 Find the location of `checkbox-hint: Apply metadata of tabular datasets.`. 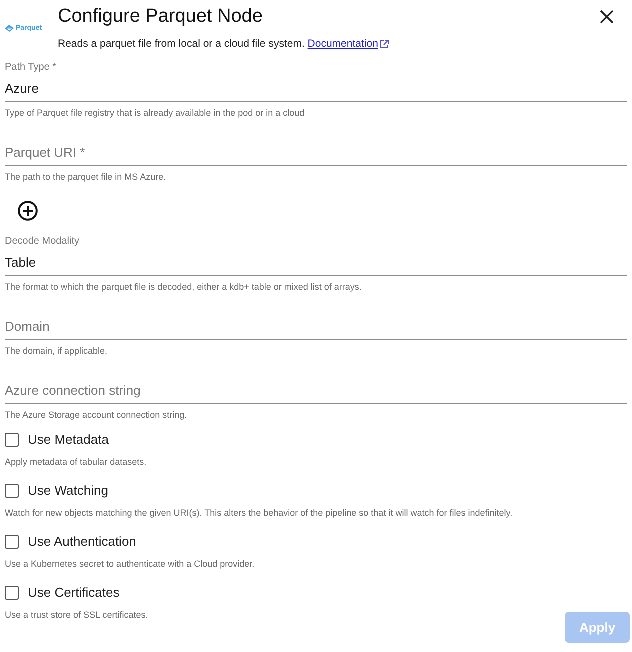

checkbox-hint: Apply metadata of tabular datasets. is located at coordinates (76, 462).